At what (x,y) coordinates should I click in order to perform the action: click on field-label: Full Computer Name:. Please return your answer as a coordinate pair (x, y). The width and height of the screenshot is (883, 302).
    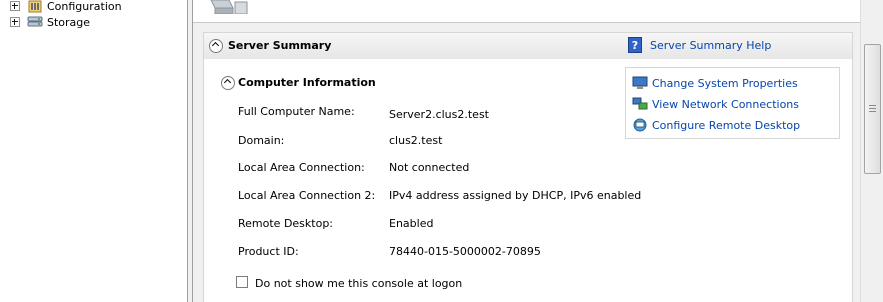
    Looking at the image, I should click on (296, 111).